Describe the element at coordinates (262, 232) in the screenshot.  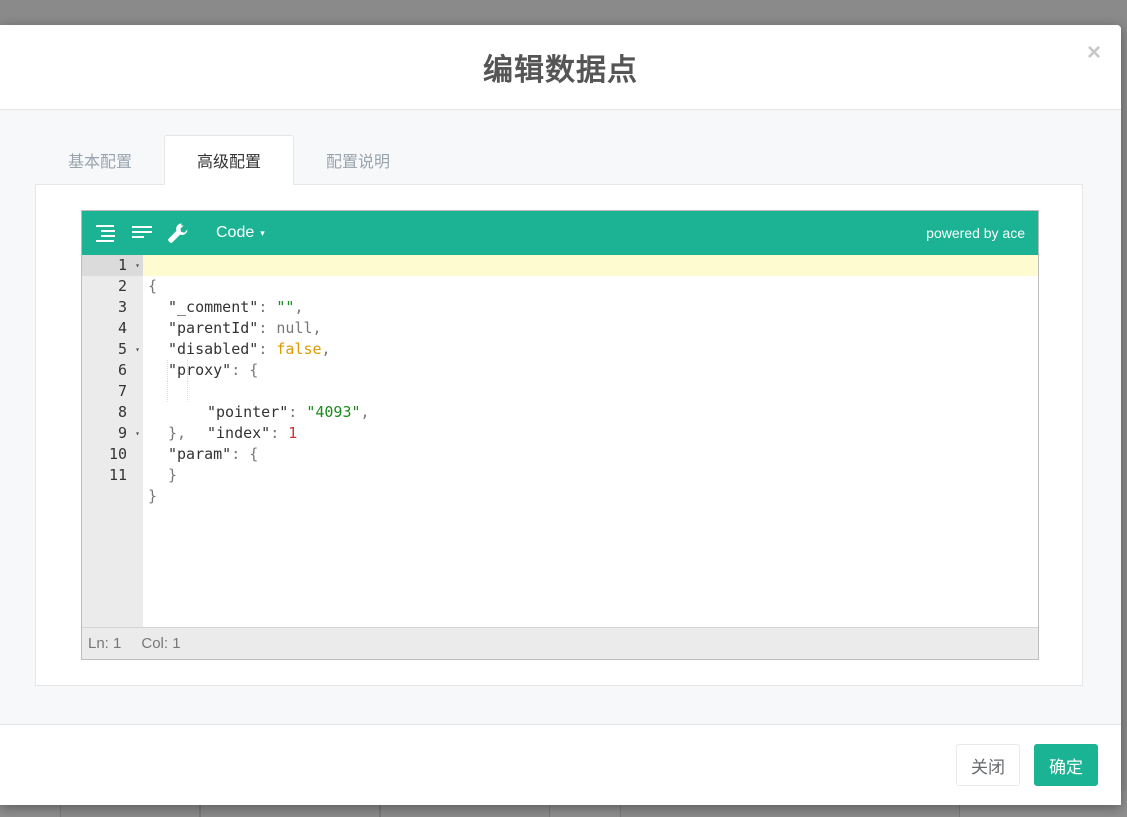
I see `chevron-down-icon: ▾` at that location.